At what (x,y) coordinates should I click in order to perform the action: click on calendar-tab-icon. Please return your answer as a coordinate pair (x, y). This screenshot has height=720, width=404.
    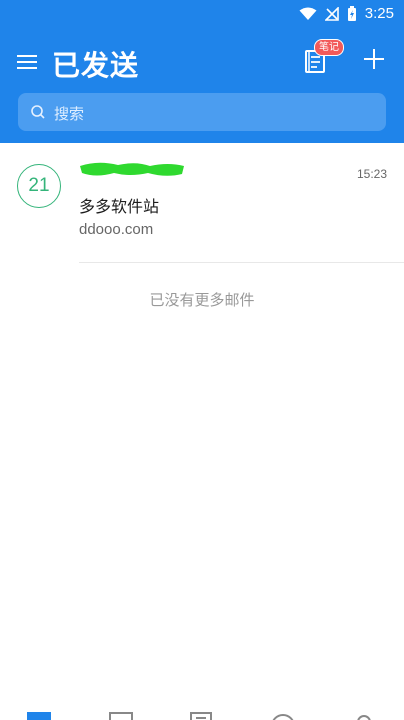
    Looking at the image, I should click on (121, 716).